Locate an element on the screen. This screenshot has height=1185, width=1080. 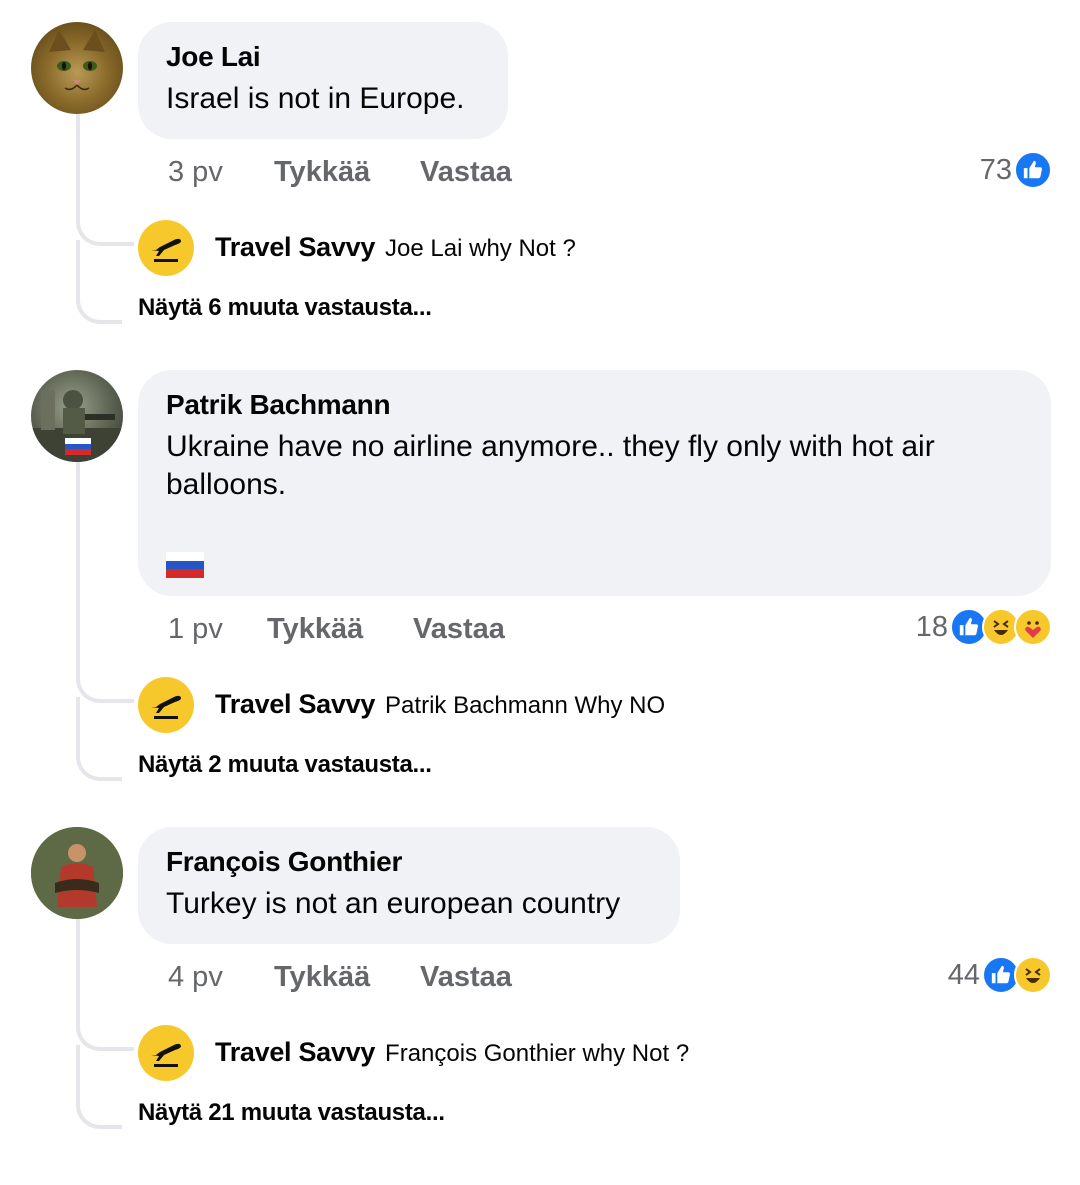
care-icon is located at coordinates (1033, 627).